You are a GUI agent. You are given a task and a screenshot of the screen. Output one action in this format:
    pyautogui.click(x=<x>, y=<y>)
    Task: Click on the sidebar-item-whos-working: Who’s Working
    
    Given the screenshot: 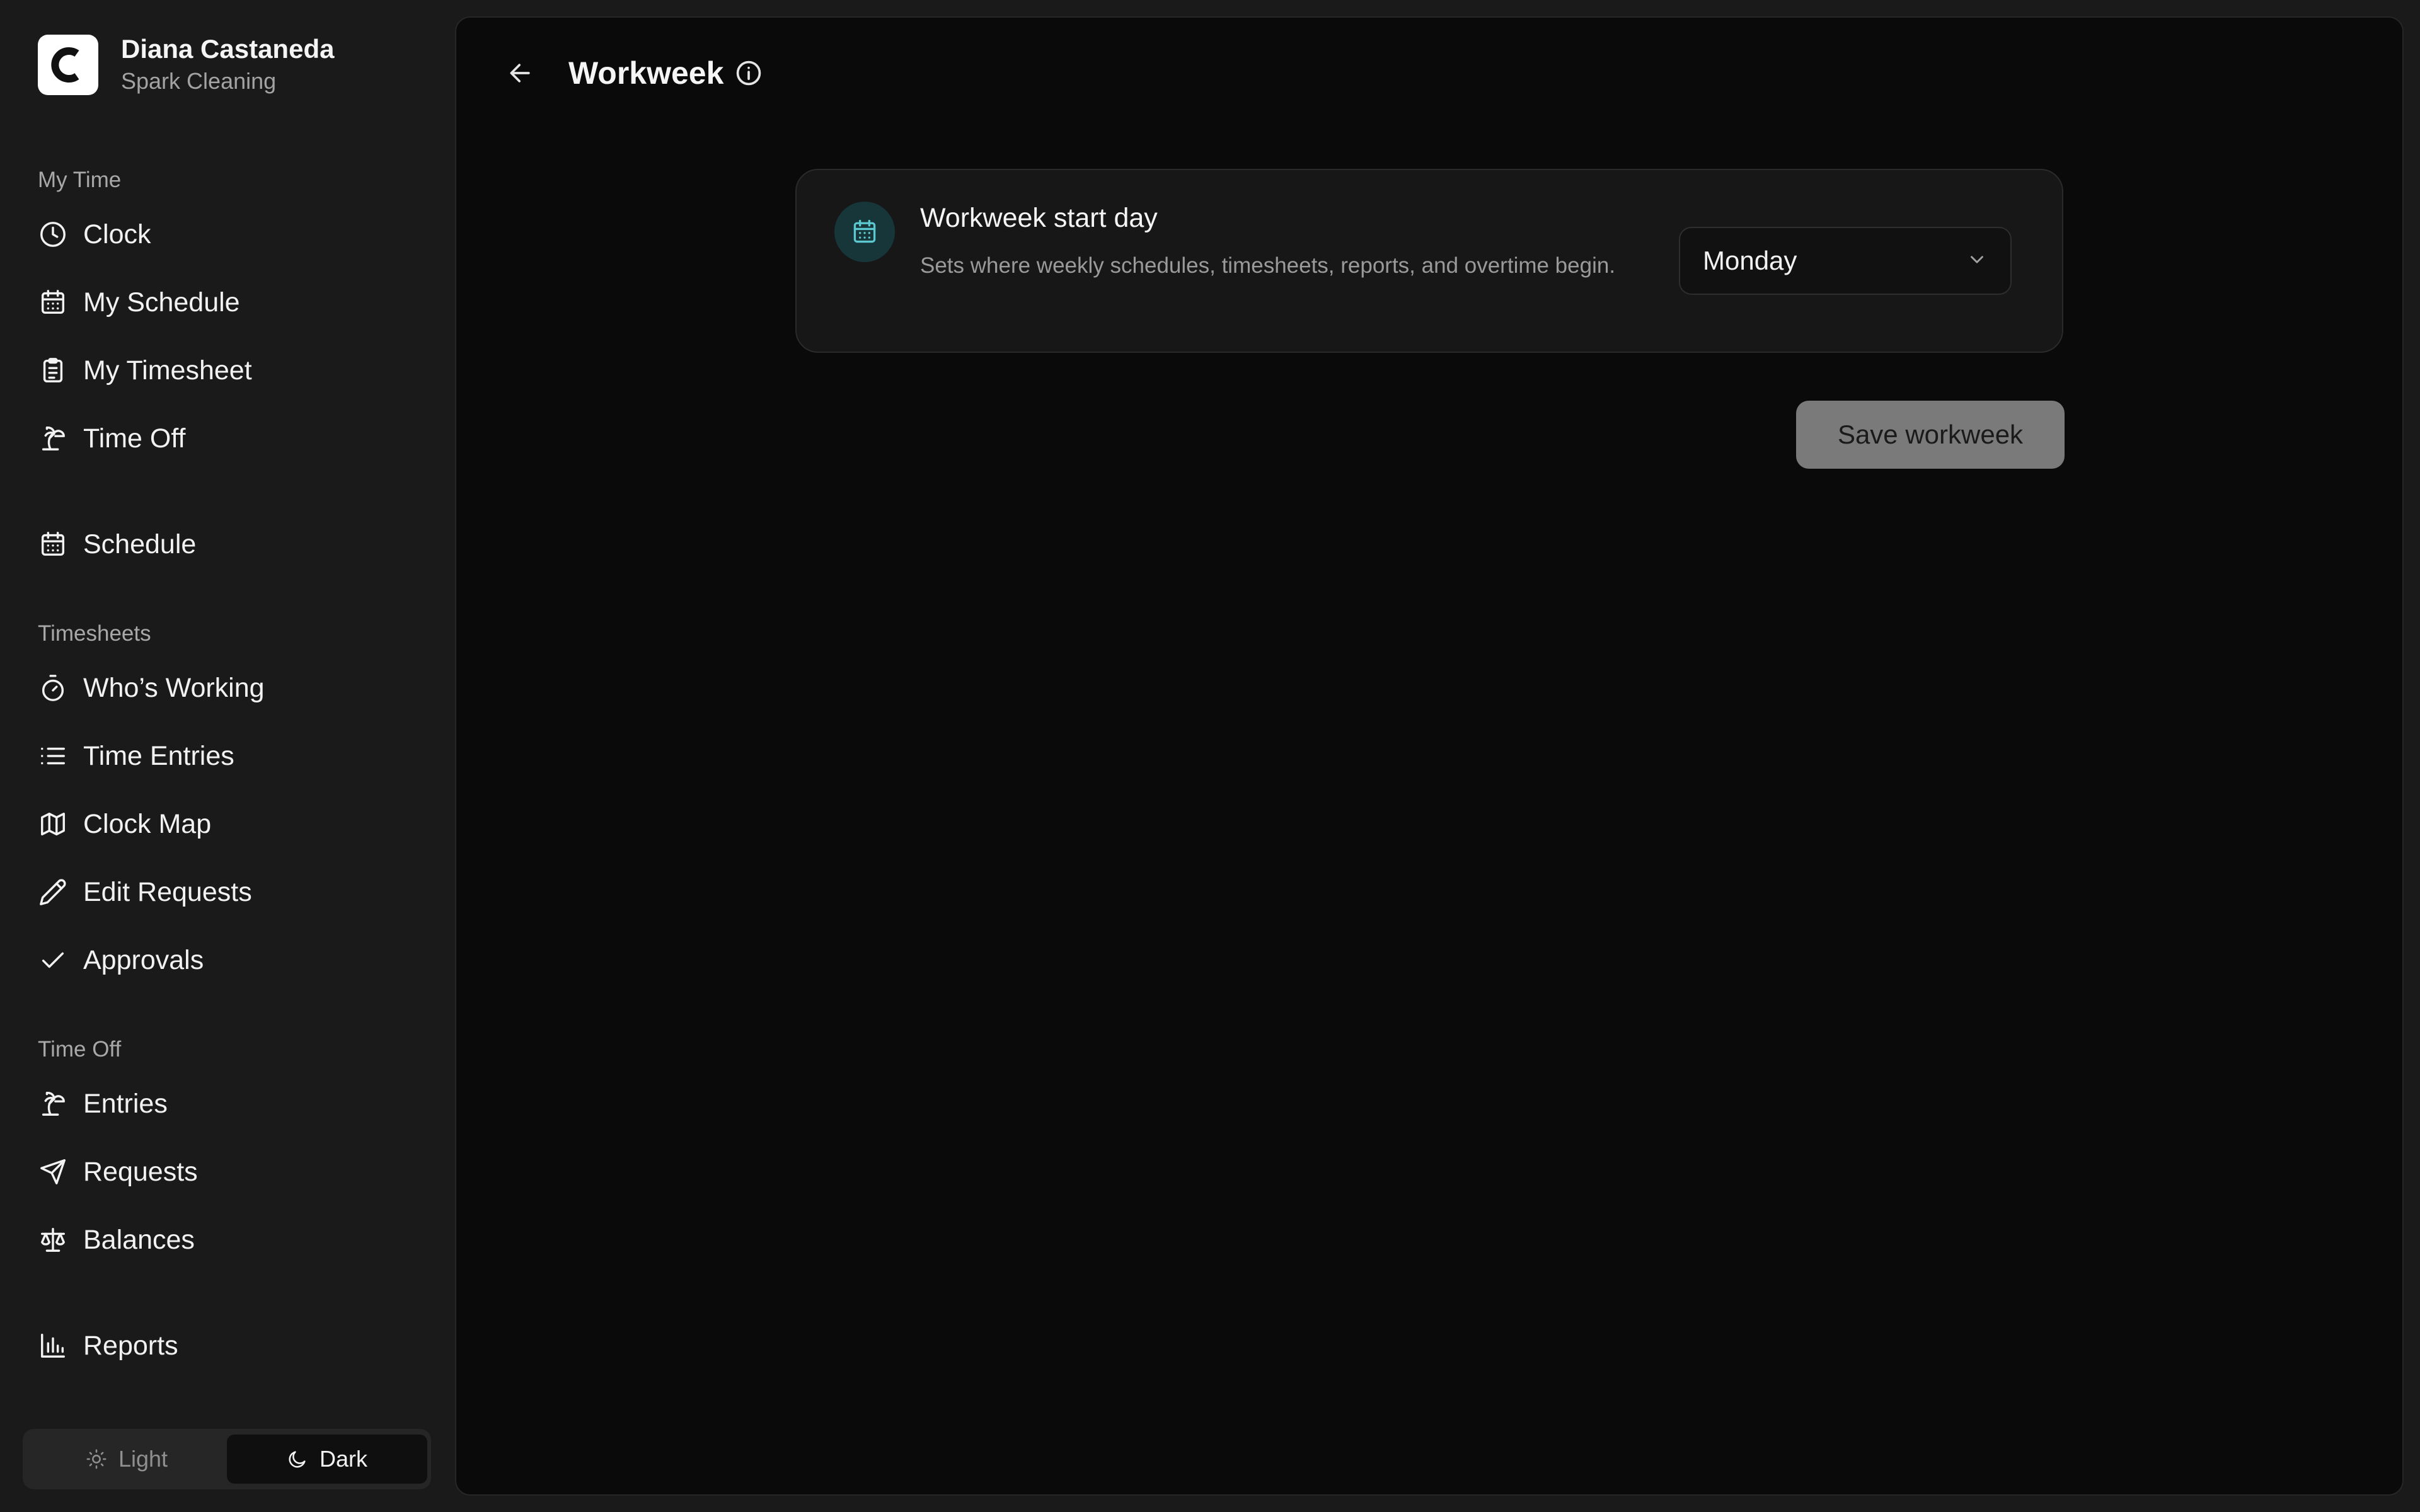 What is the action you would take?
    pyautogui.click(x=227, y=688)
    